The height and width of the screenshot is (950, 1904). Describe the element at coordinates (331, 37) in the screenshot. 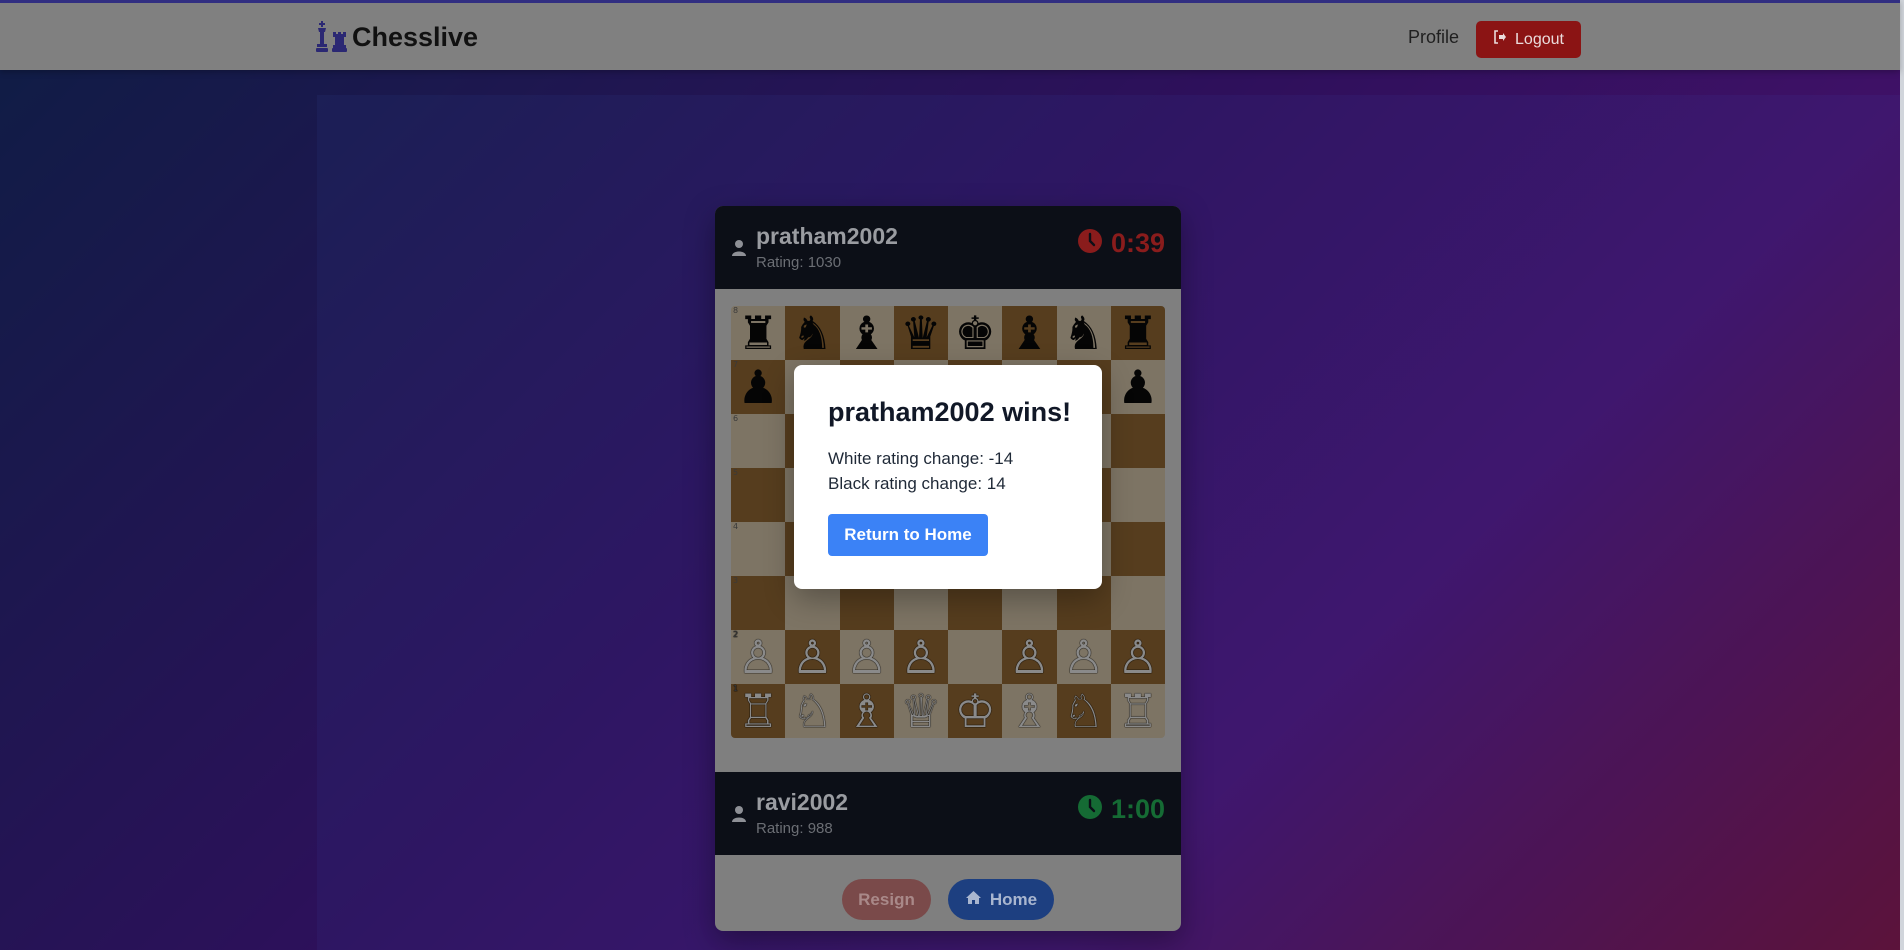

I see `chess-king-rook-icon` at that location.